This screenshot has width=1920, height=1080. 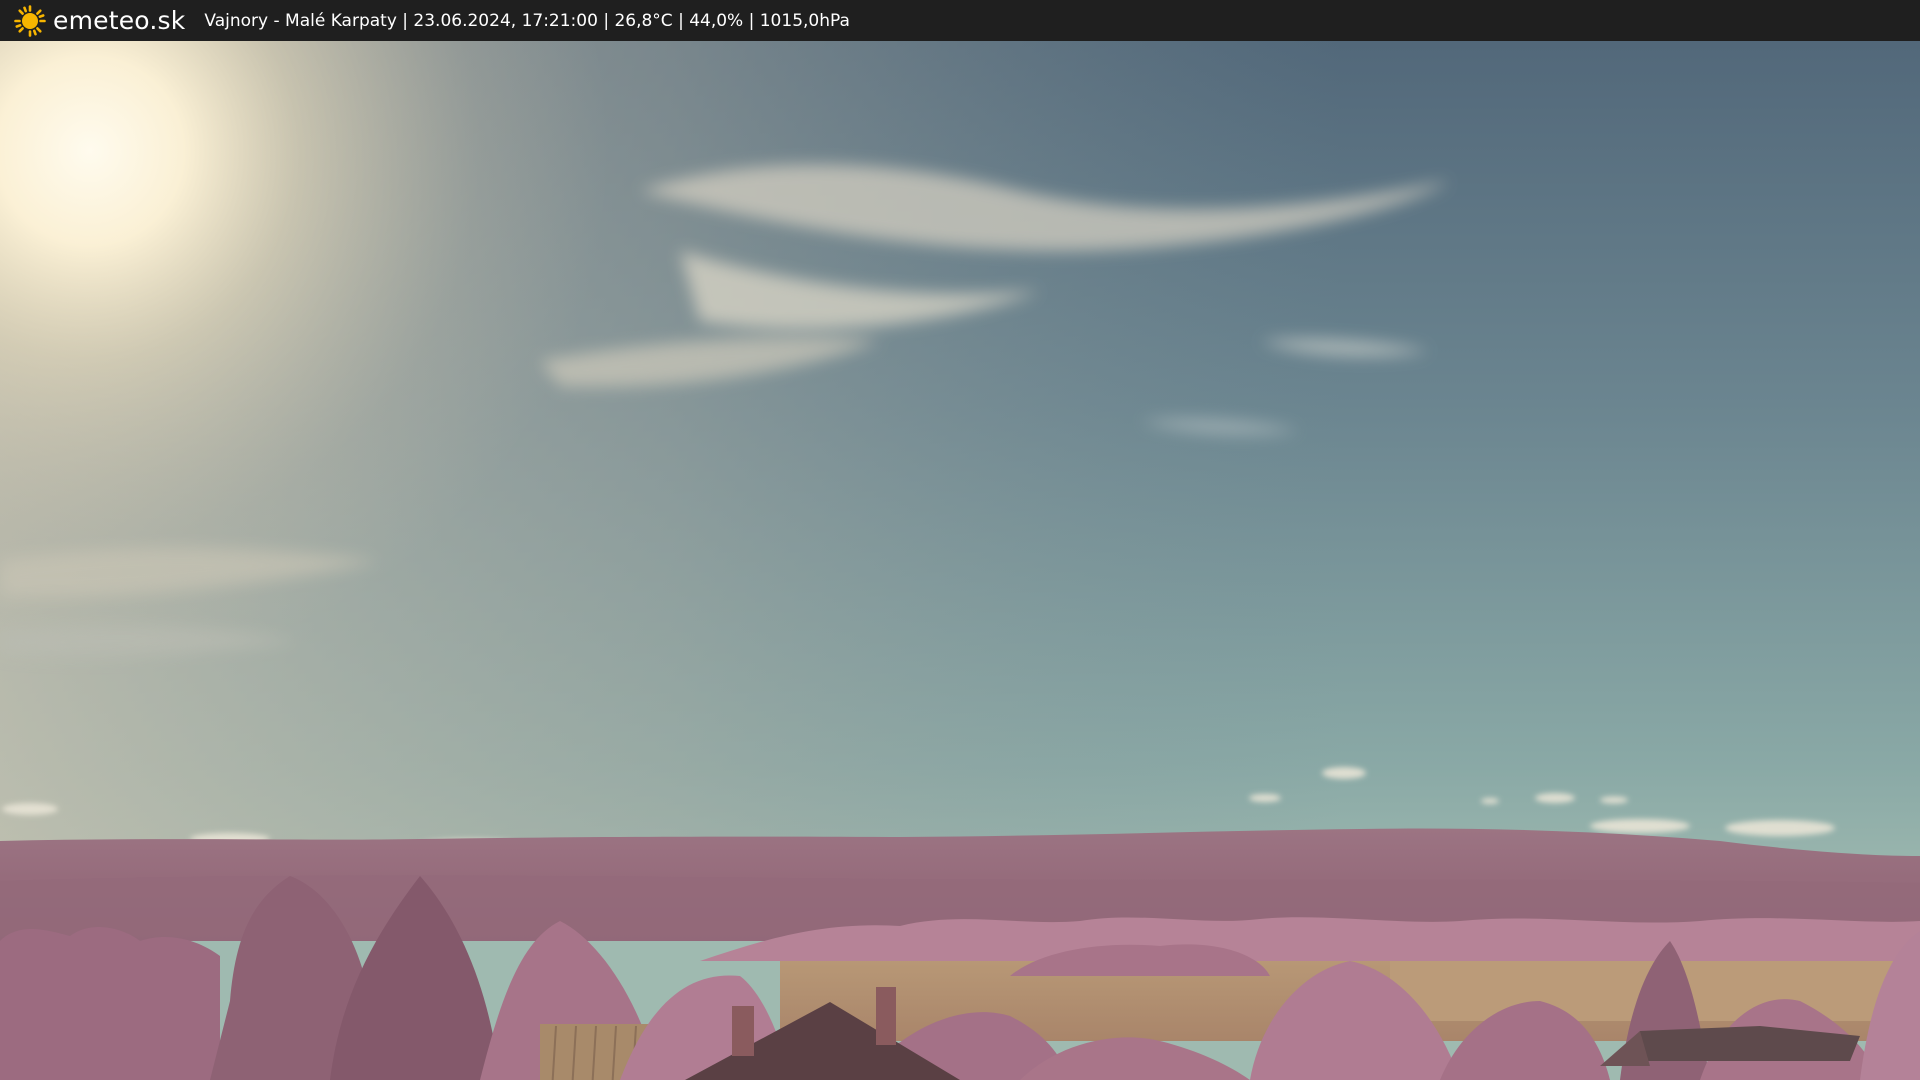 I want to click on brand-name: emeteo.sk, so click(x=119, y=20).